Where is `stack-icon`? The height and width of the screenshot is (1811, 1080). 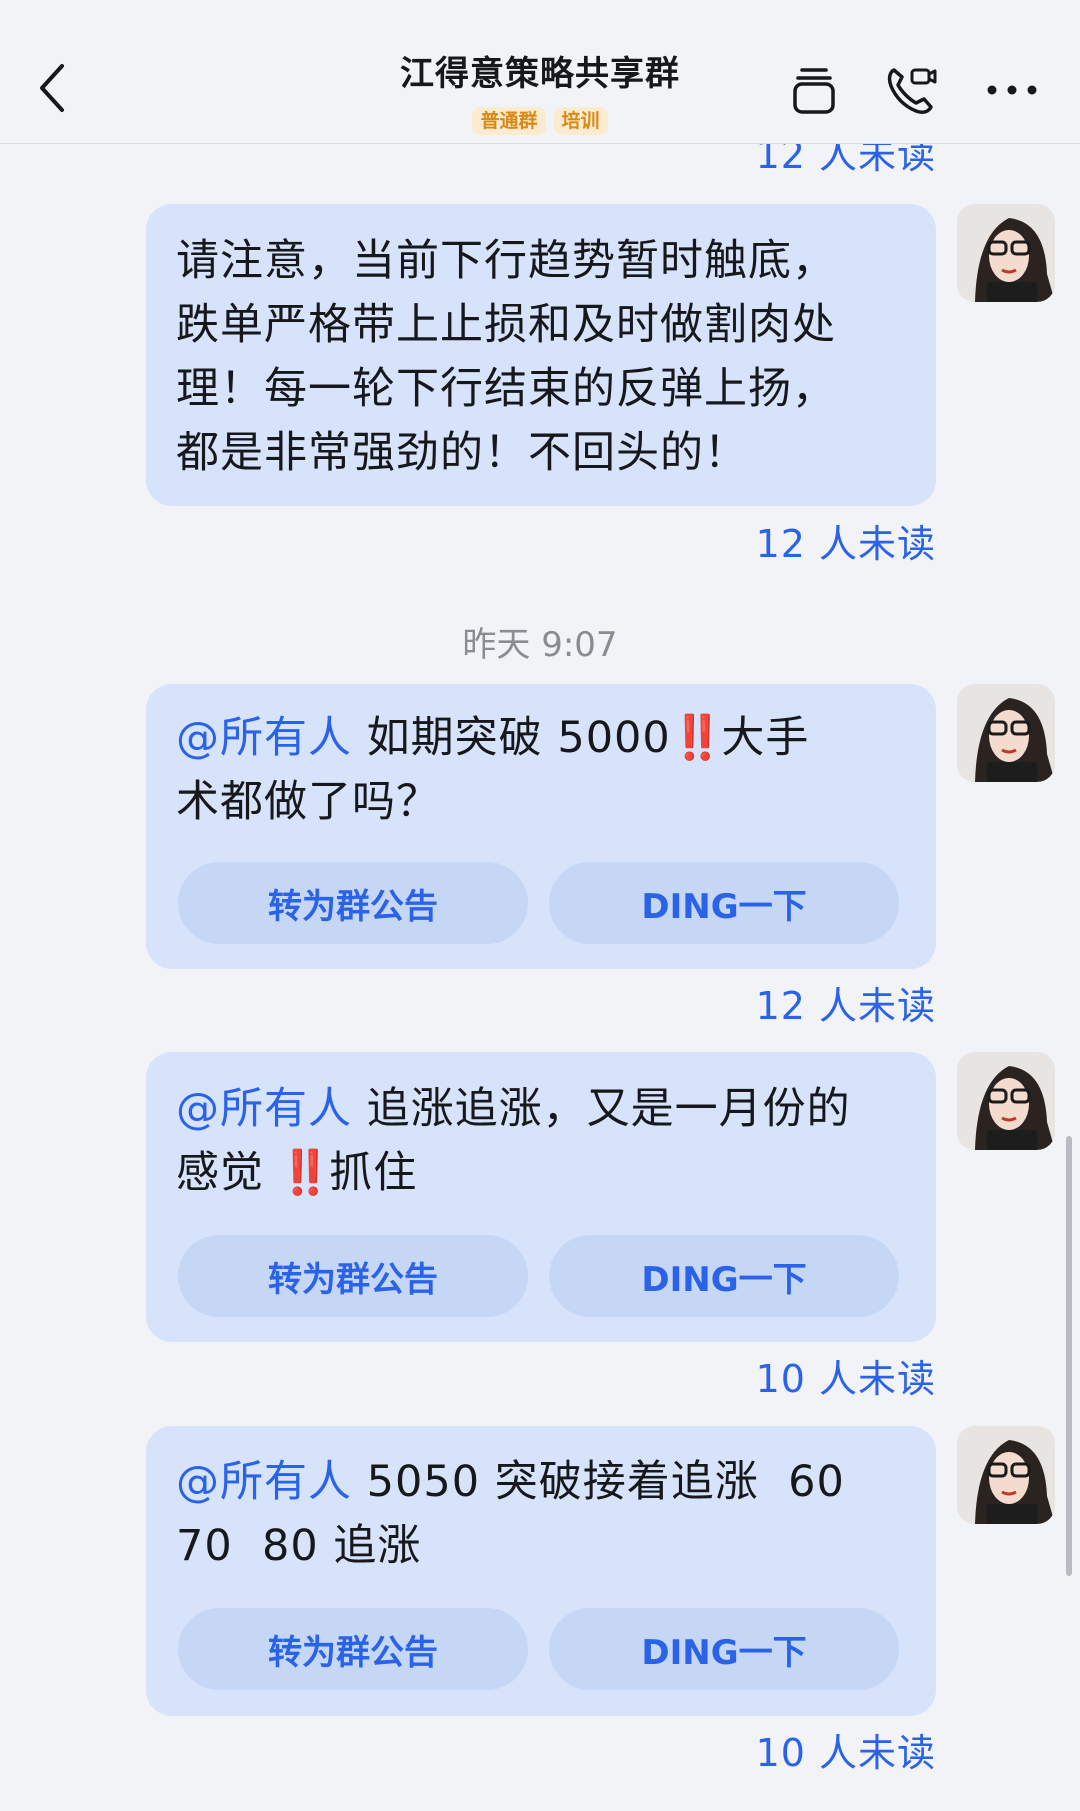
stack-icon is located at coordinates (814, 91).